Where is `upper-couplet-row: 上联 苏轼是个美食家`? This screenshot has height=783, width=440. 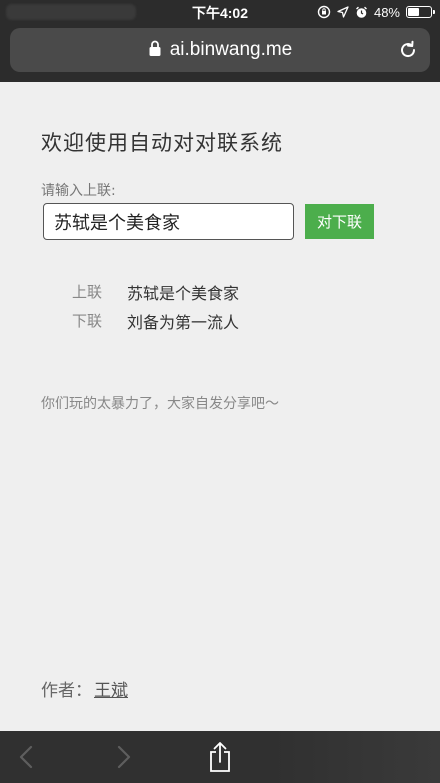 upper-couplet-row: 上联 苏轼是个美食家 is located at coordinates (155, 291).